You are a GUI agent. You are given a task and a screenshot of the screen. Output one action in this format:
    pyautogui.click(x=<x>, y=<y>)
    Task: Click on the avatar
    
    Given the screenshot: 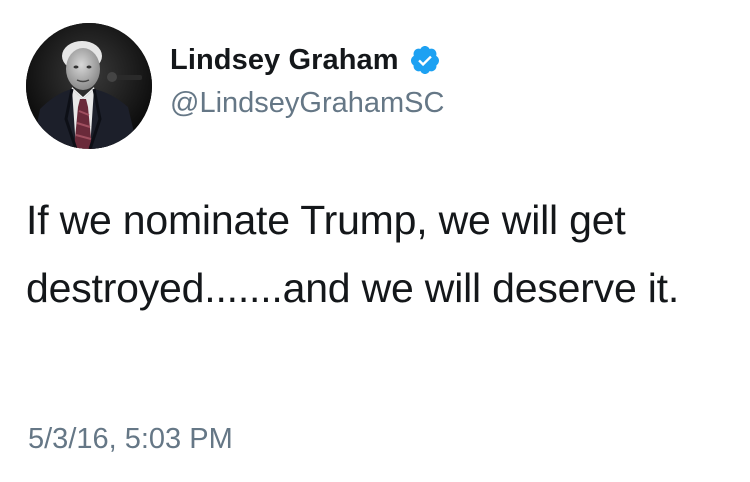 What is the action you would take?
    pyautogui.click(x=89, y=86)
    